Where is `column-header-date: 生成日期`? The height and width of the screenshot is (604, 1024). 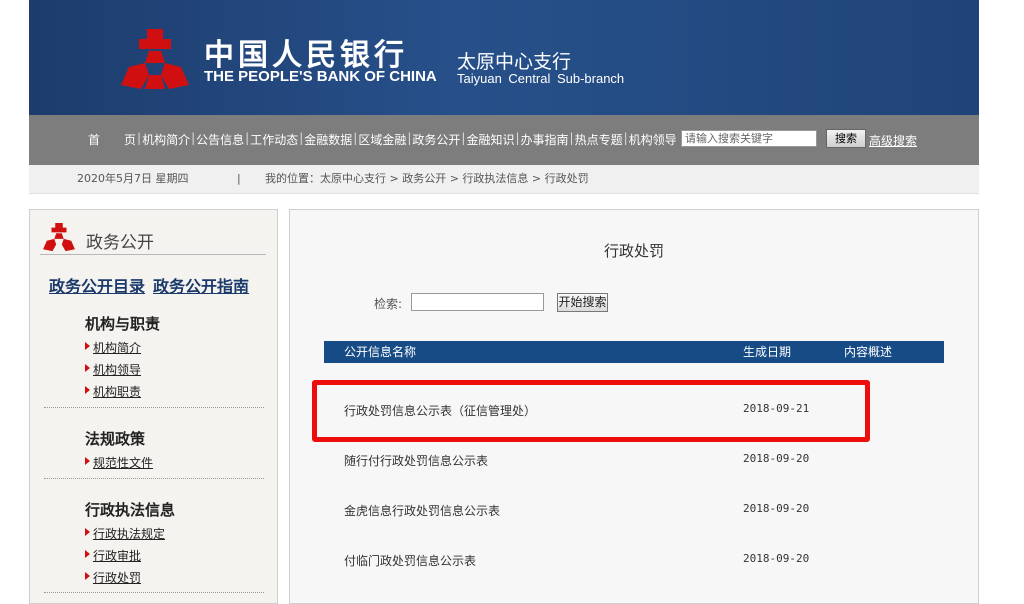
column-header-date: 生成日期 is located at coordinates (767, 352).